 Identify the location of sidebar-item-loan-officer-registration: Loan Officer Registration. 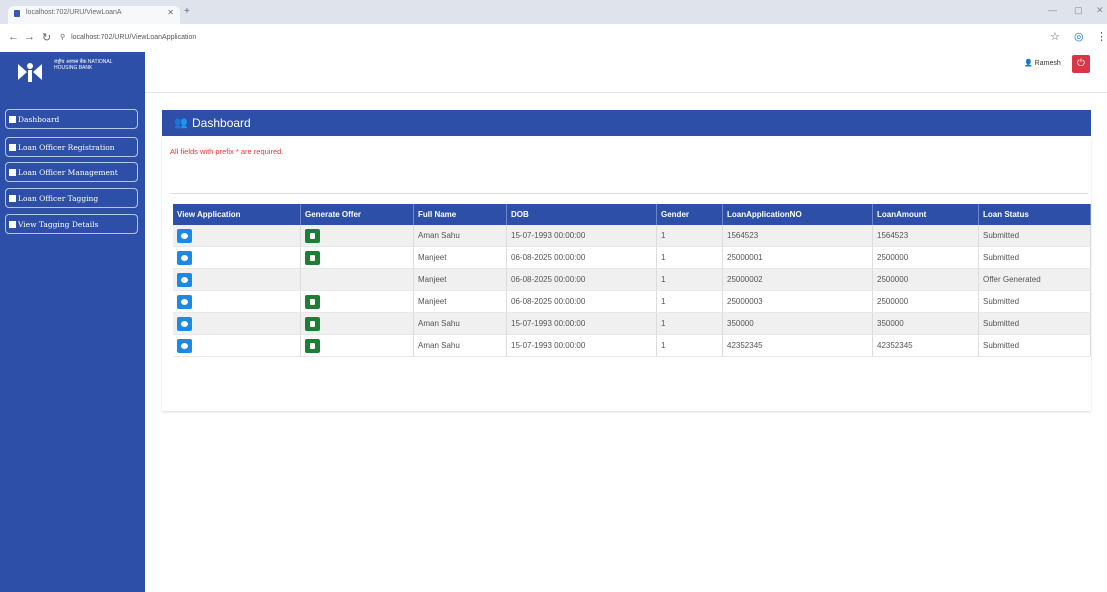
(71, 147).